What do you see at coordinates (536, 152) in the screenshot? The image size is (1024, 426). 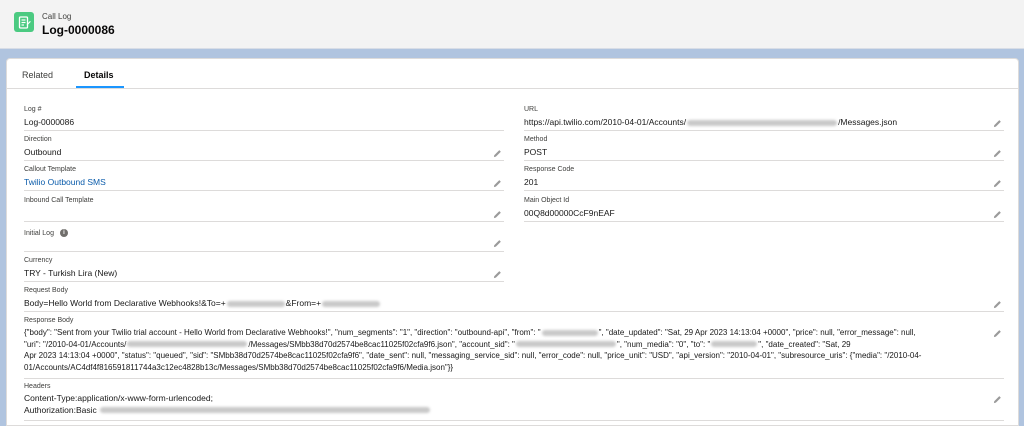 I see `field-value: POST` at bounding box center [536, 152].